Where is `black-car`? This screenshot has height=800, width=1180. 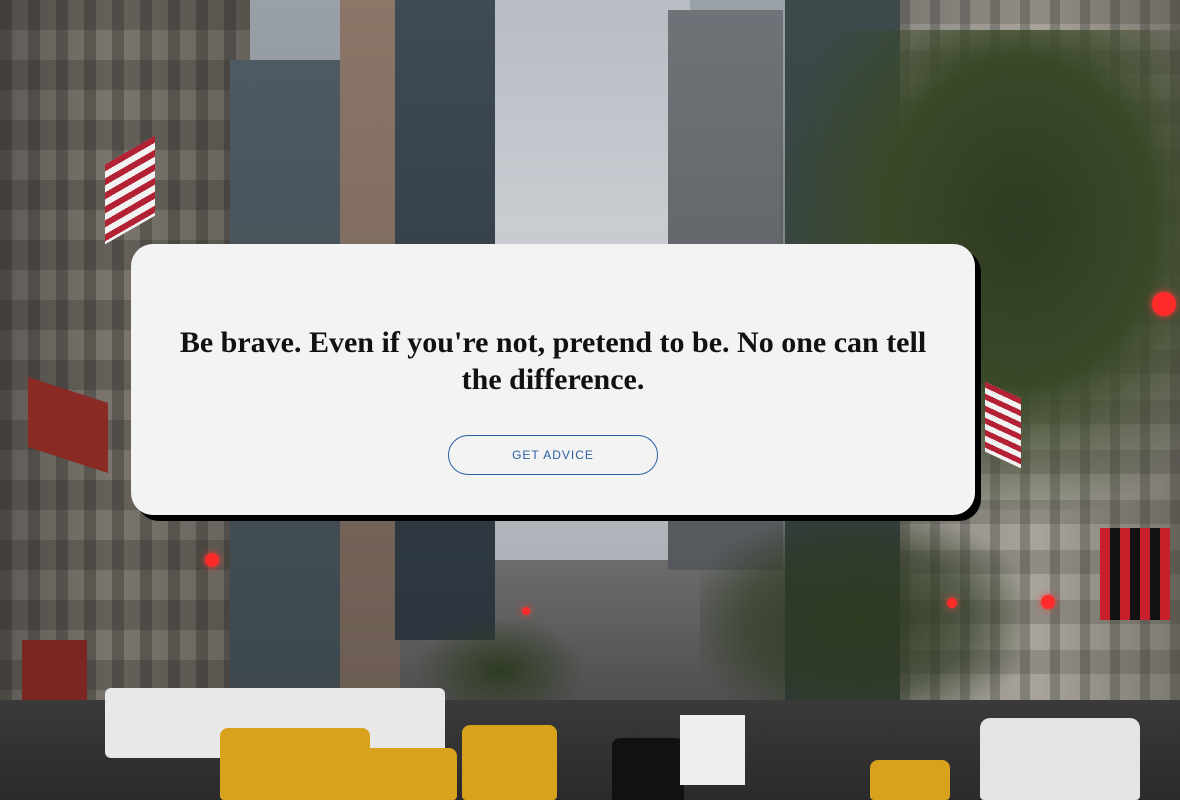
black-car is located at coordinates (648, 769).